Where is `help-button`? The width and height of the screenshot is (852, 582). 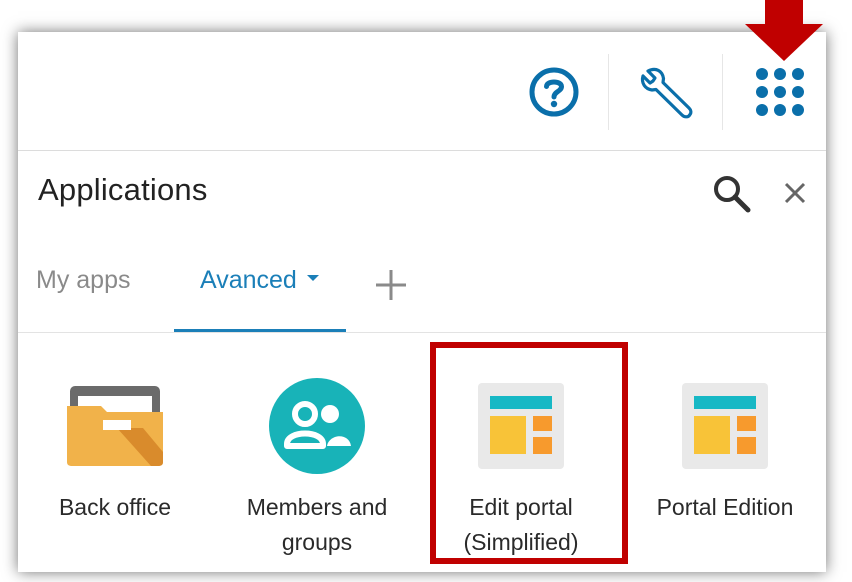 help-button is located at coordinates (554, 92).